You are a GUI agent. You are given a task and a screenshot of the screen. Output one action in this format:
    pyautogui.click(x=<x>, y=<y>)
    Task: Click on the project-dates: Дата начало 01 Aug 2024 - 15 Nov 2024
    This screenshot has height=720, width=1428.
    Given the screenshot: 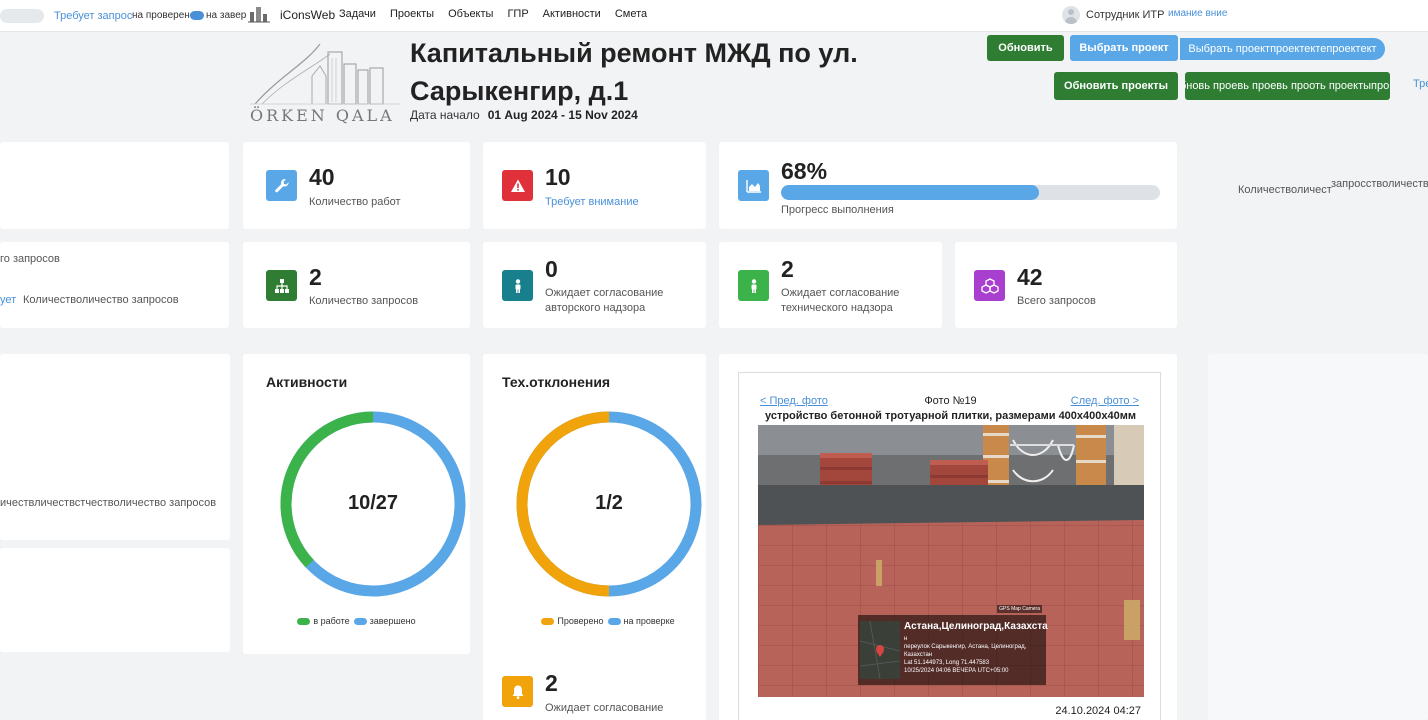 What is the action you would take?
    pyautogui.click(x=524, y=115)
    